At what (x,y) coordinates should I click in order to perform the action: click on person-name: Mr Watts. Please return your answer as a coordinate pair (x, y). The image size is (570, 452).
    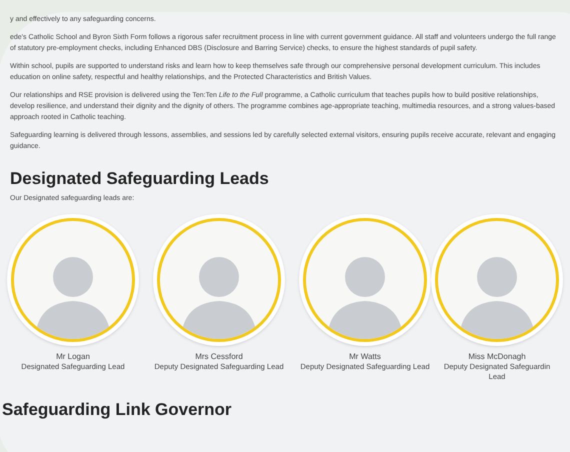
    Looking at the image, I should click on (365, 357).